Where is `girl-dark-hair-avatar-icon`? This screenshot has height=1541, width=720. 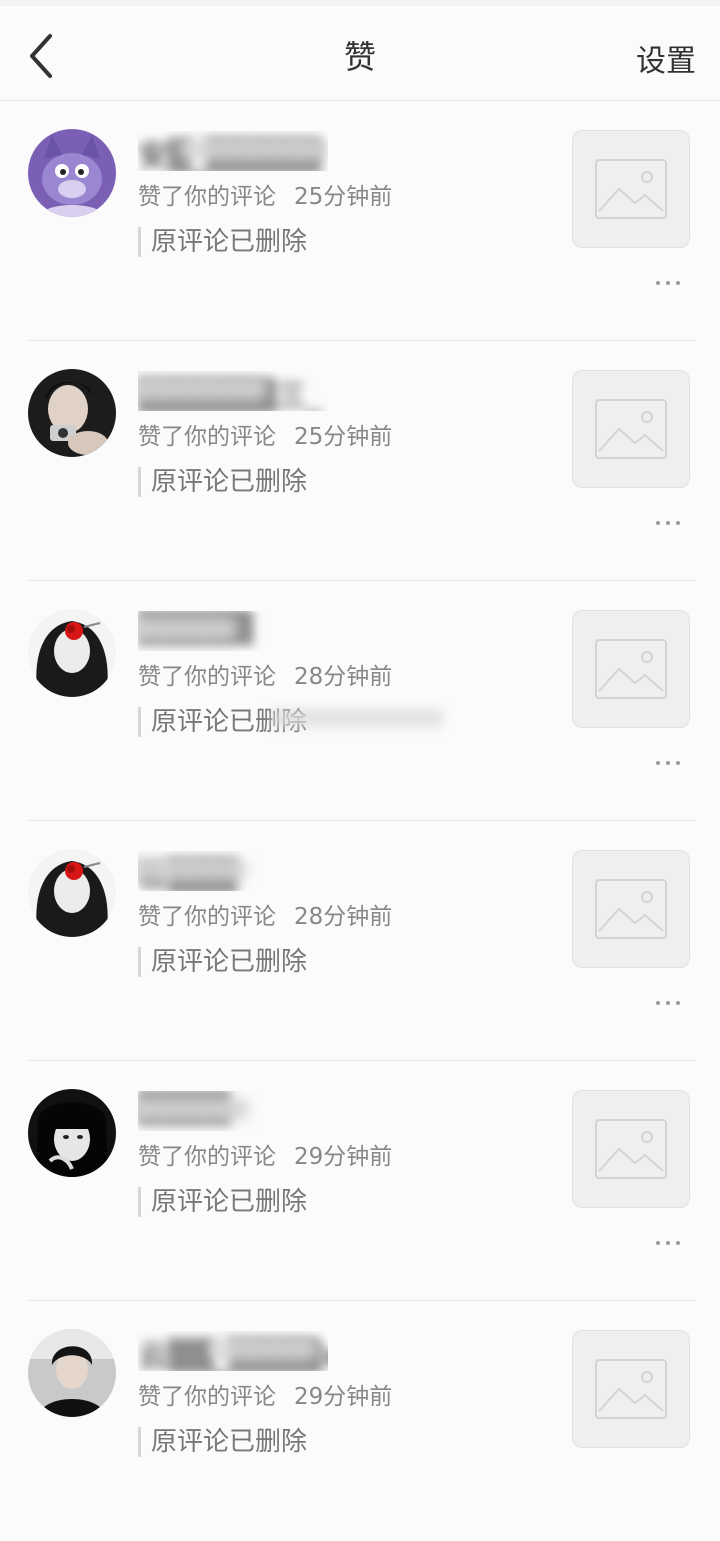
girl-dark-hair-avatar-icon is located at coordinates (72, 1133).